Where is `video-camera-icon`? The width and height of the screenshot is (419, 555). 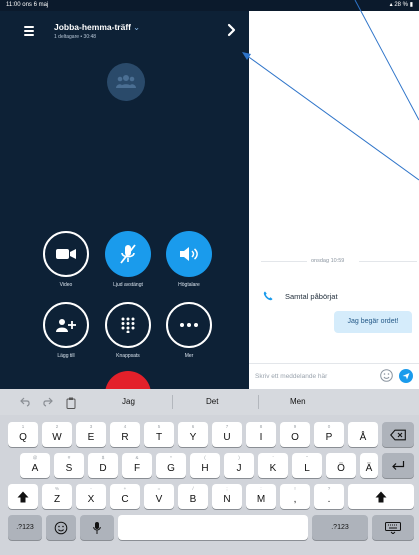 video-camera-icon is located at coordinates (66, 254).